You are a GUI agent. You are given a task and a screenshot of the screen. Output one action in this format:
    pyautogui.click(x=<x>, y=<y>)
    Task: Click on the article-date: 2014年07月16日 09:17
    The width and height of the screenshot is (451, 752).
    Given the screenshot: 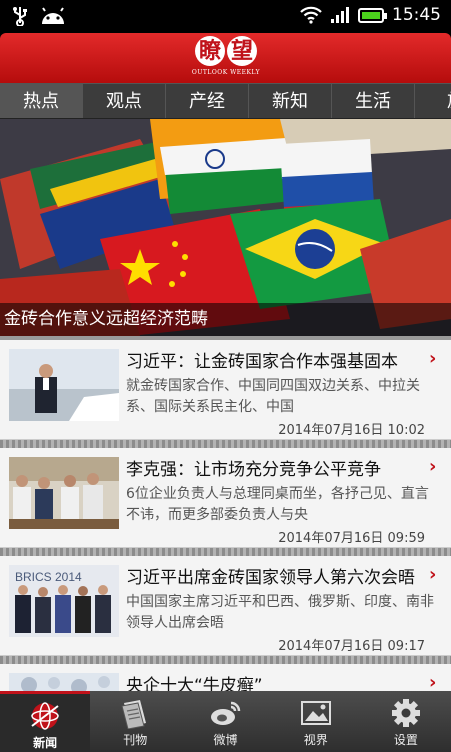 What is the action you would take?
    pyautogui.click(x=351, y=646)
    